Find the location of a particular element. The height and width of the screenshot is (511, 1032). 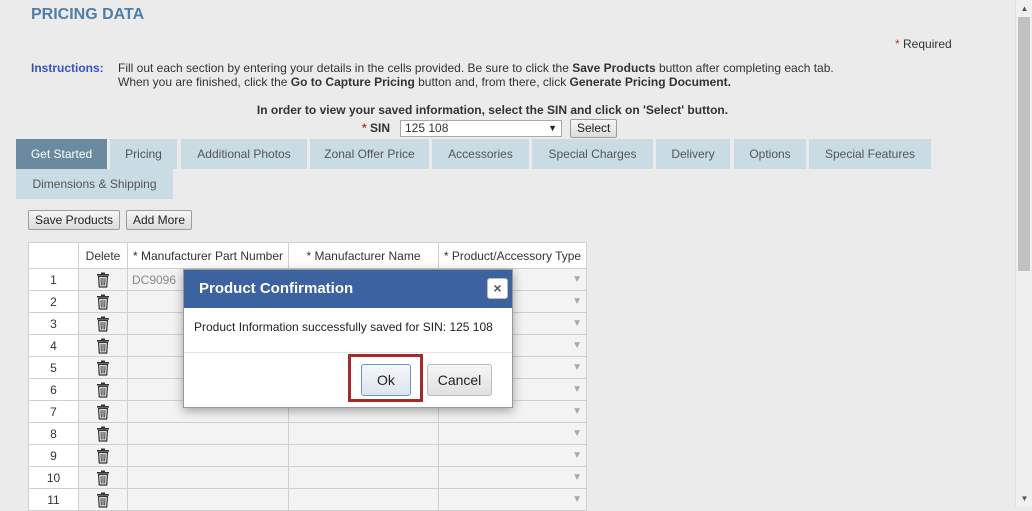

modal-footer: Ok Cancel is located at coordinates (348, 380).